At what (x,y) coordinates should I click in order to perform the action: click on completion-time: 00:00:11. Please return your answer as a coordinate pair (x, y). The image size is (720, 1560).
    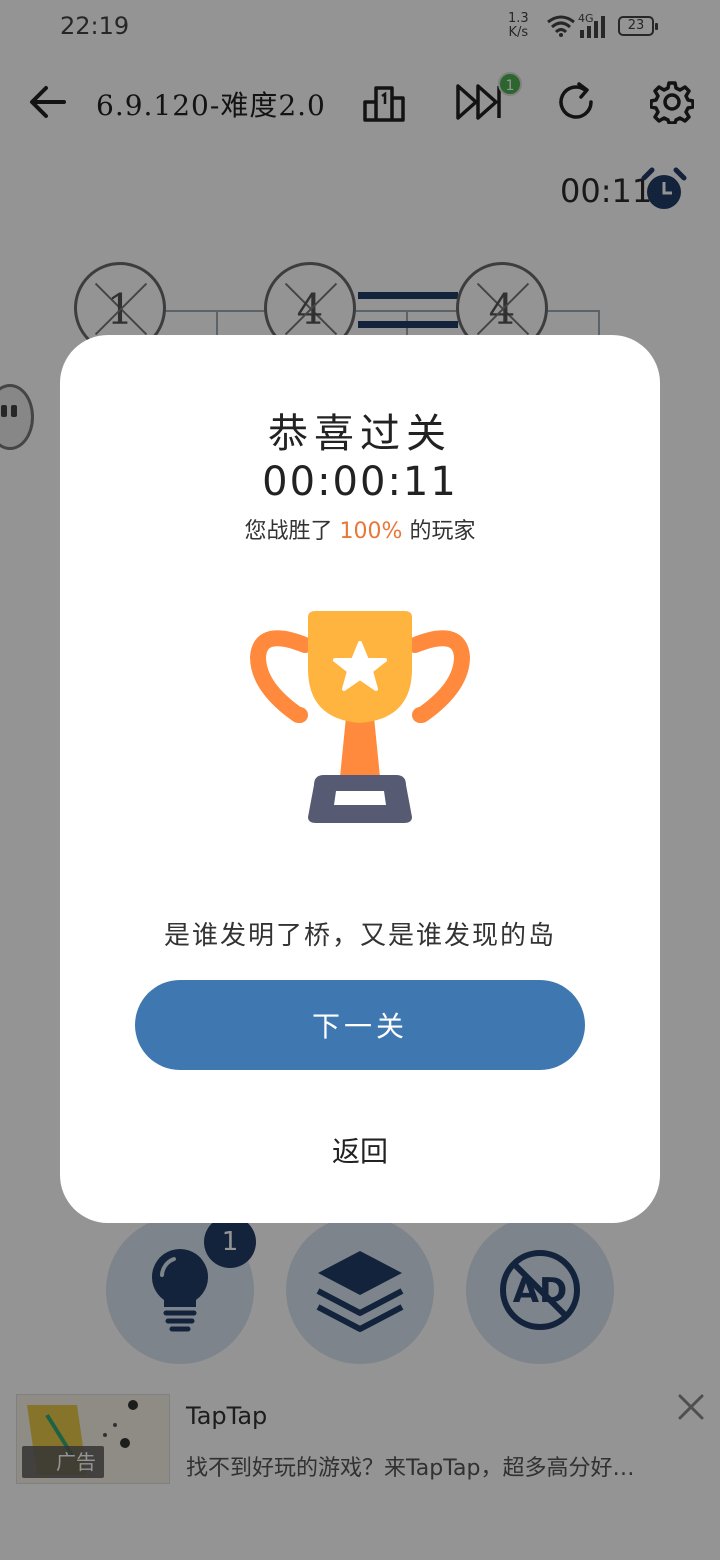
    Looking at the image, I should click on (360, 482).